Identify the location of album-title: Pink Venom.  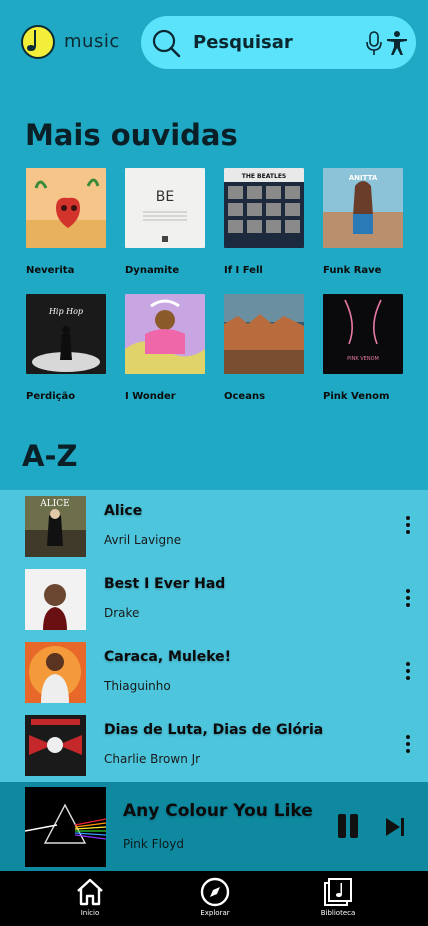
(356, 396).